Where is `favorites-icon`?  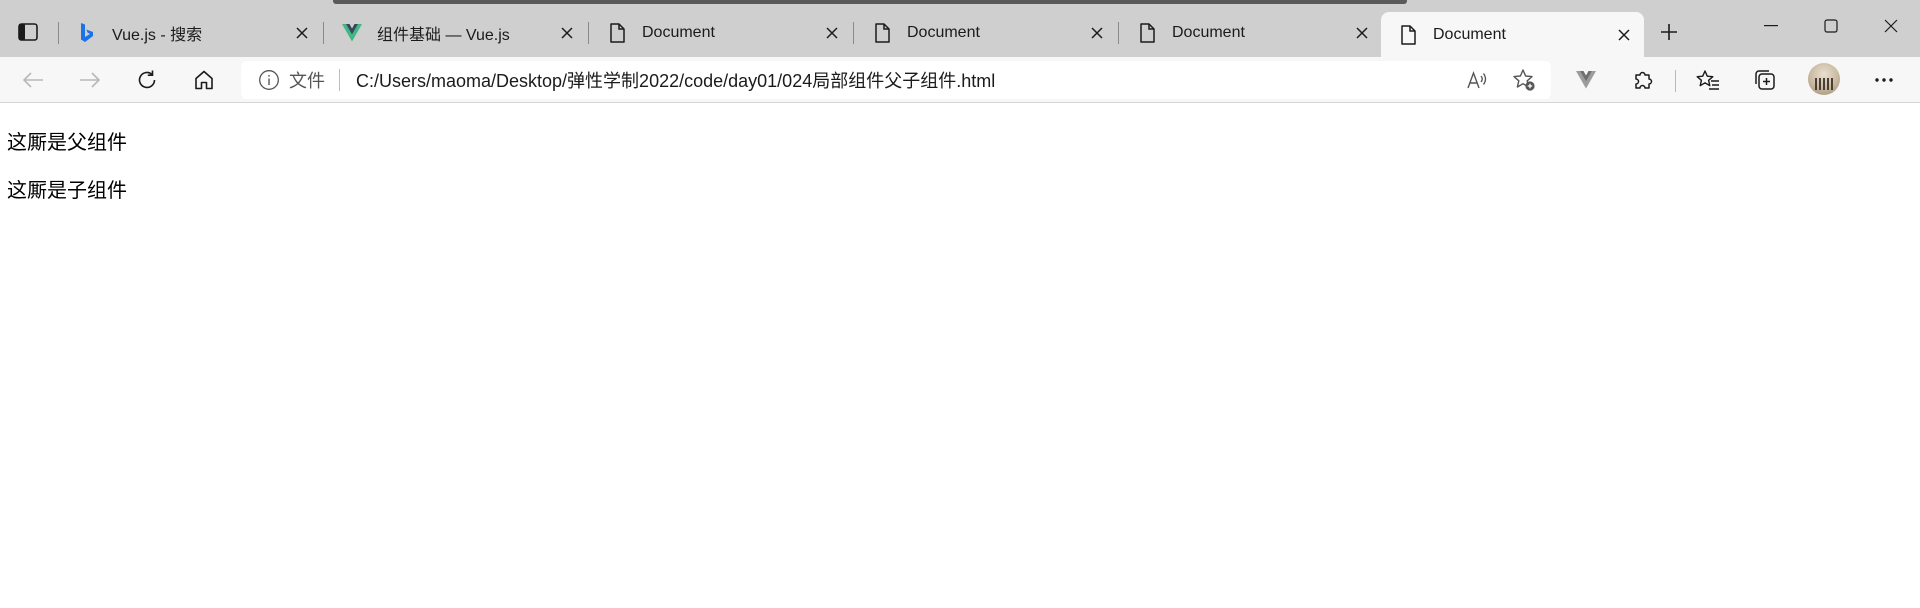 favorites-icon is located at coordinates (1708, 80).